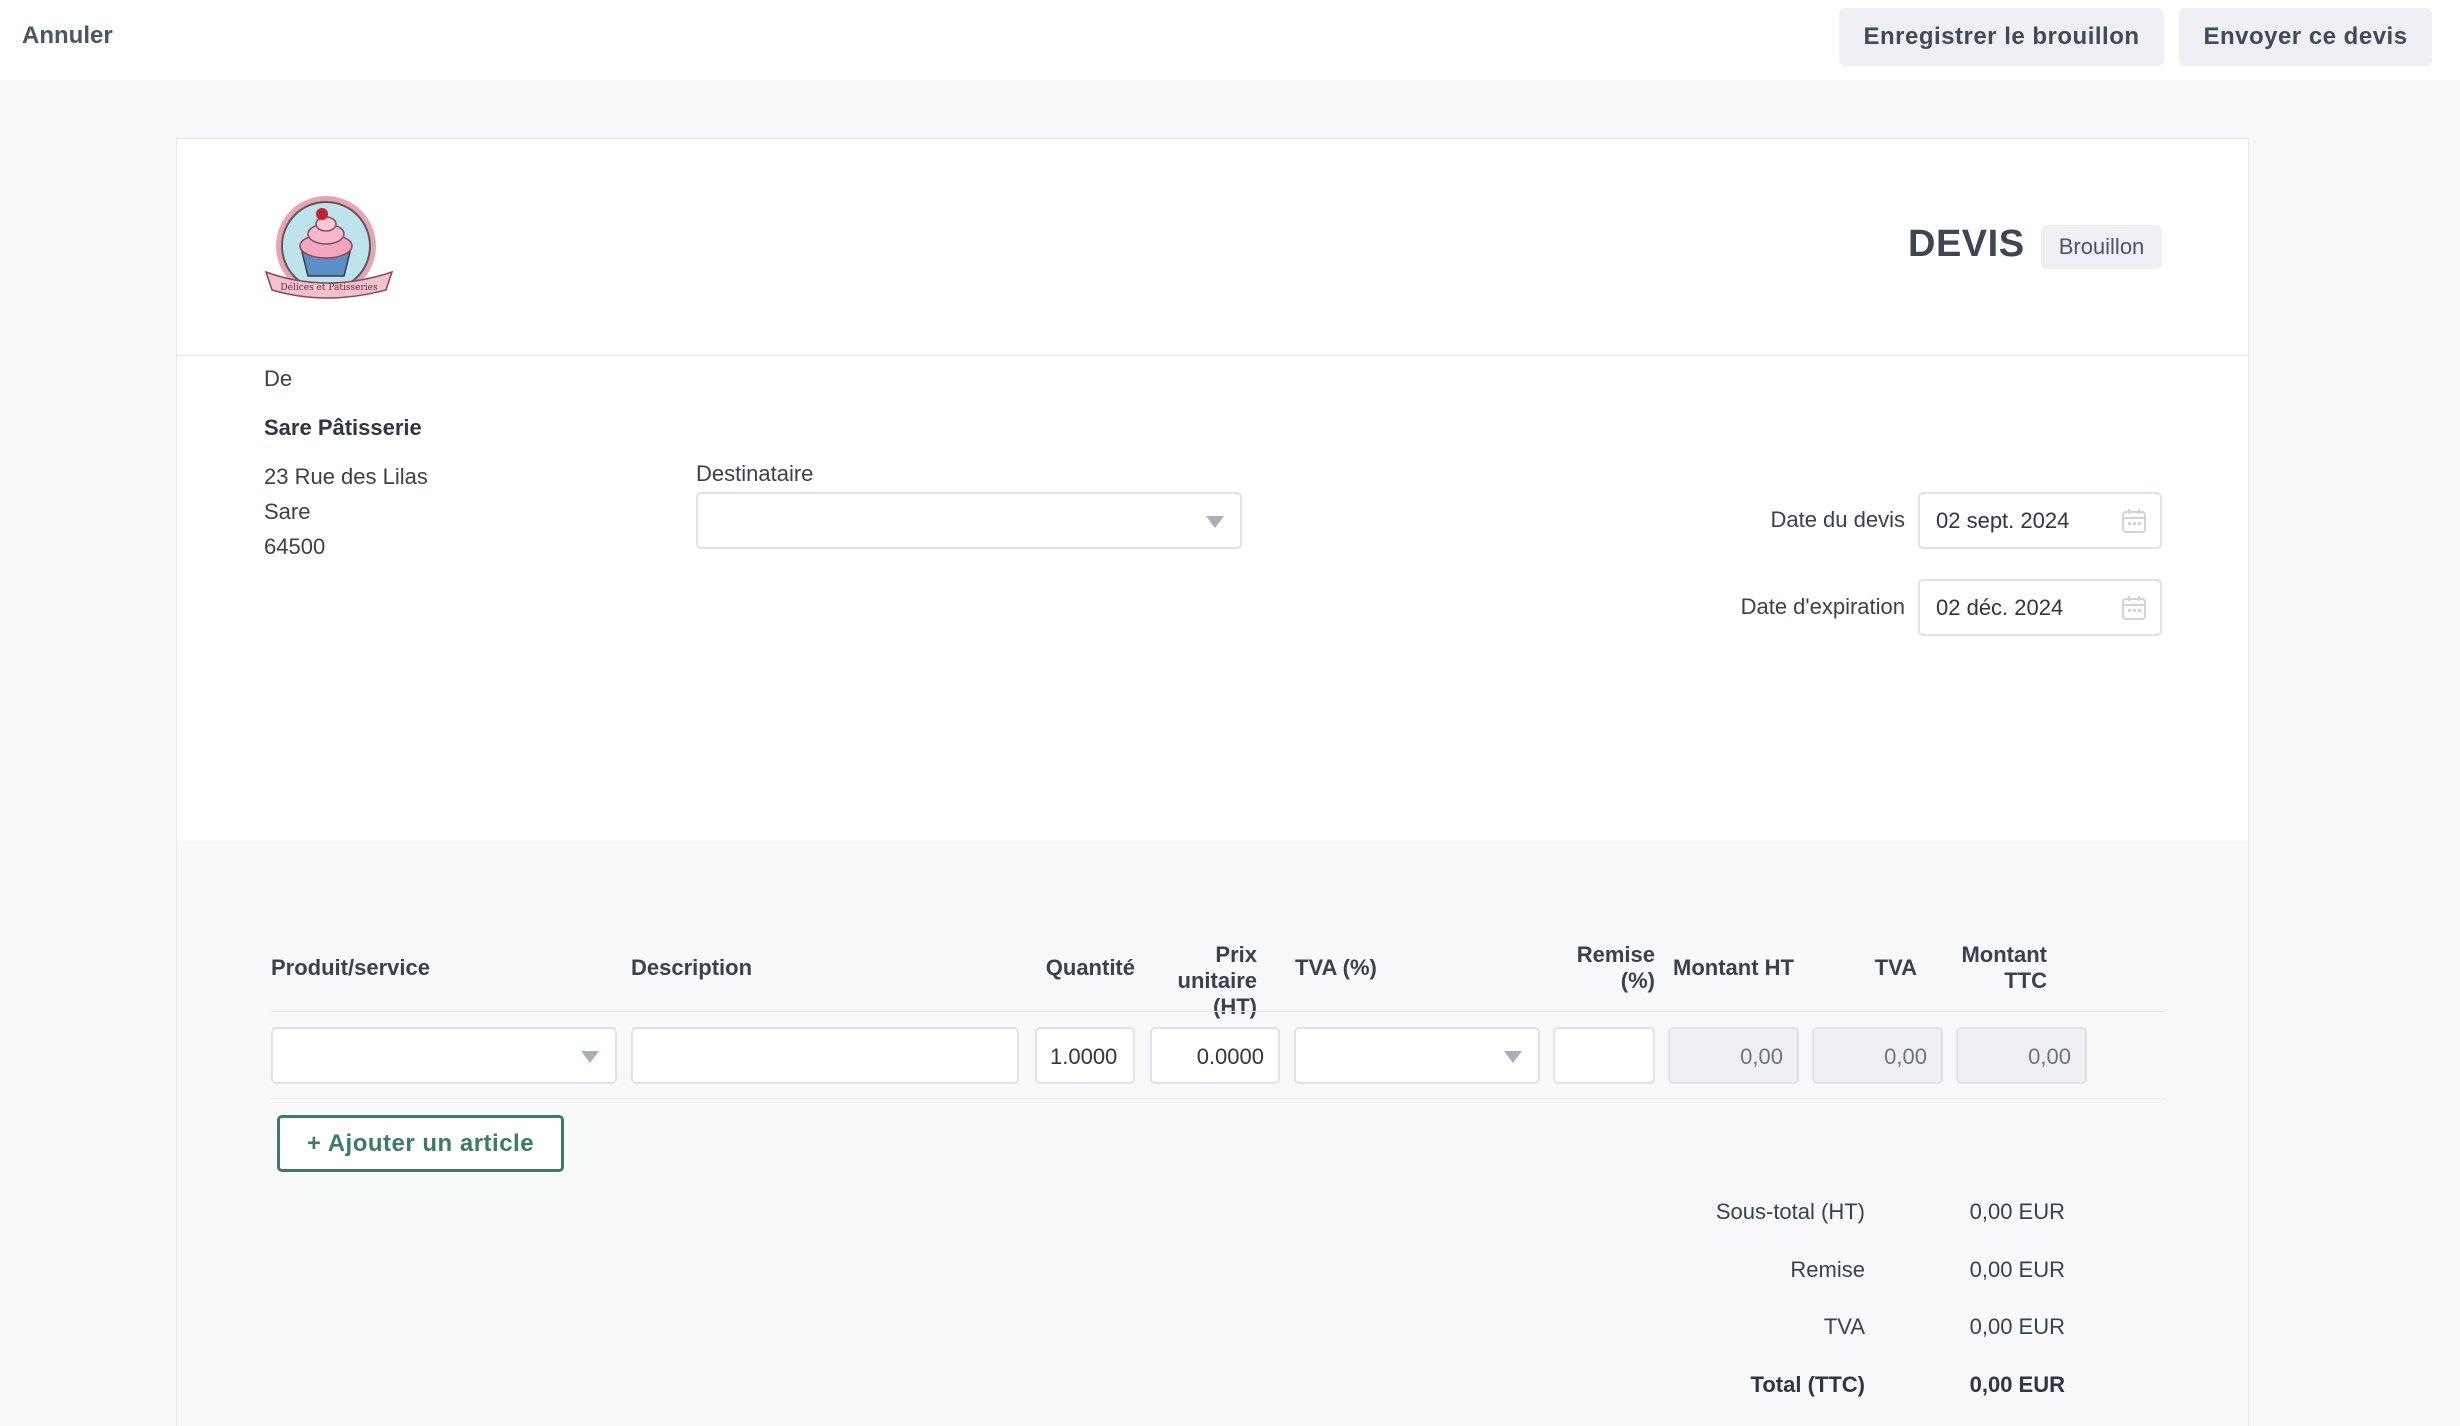 The height and width of the screenshot is (1426, 2460). Describe the element at coordinates (420, 1143) in the screenshot. I see `add-item-button: + Ajouter un article` at that location.